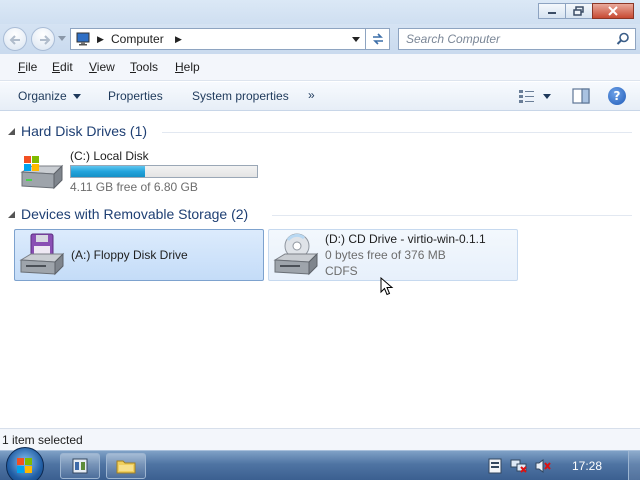 The width and height of the screenshot is (640, 480). I want to click on drive-a-tile: (A:) Floppy Disk Drive, so click(139, 255).